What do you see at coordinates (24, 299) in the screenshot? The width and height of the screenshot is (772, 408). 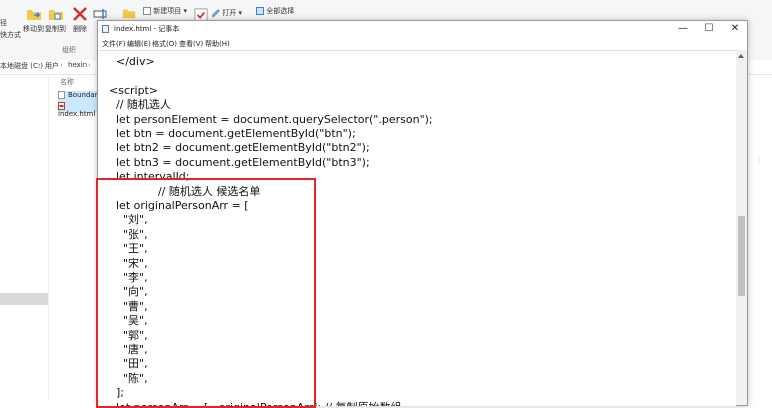 I see `nav-selected-item` at bounding box center [24, 299].